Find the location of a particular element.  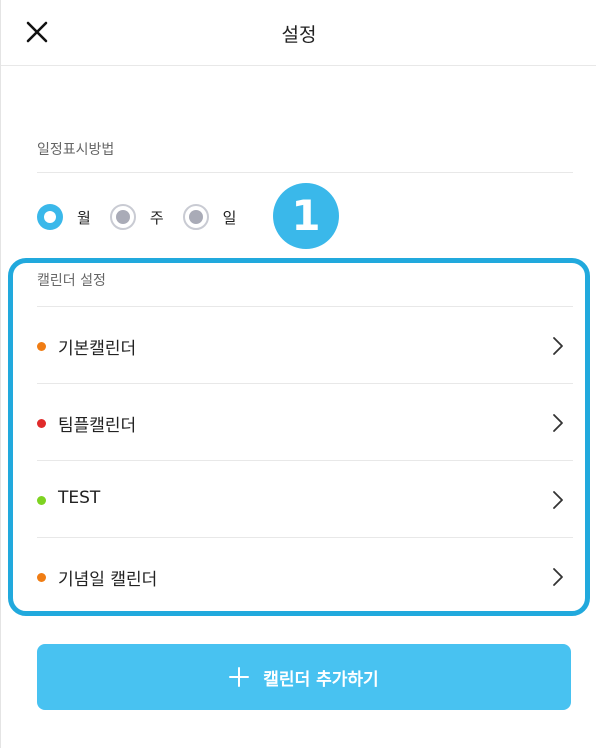

radio-month: 월 is located at coordinates (64, 217).